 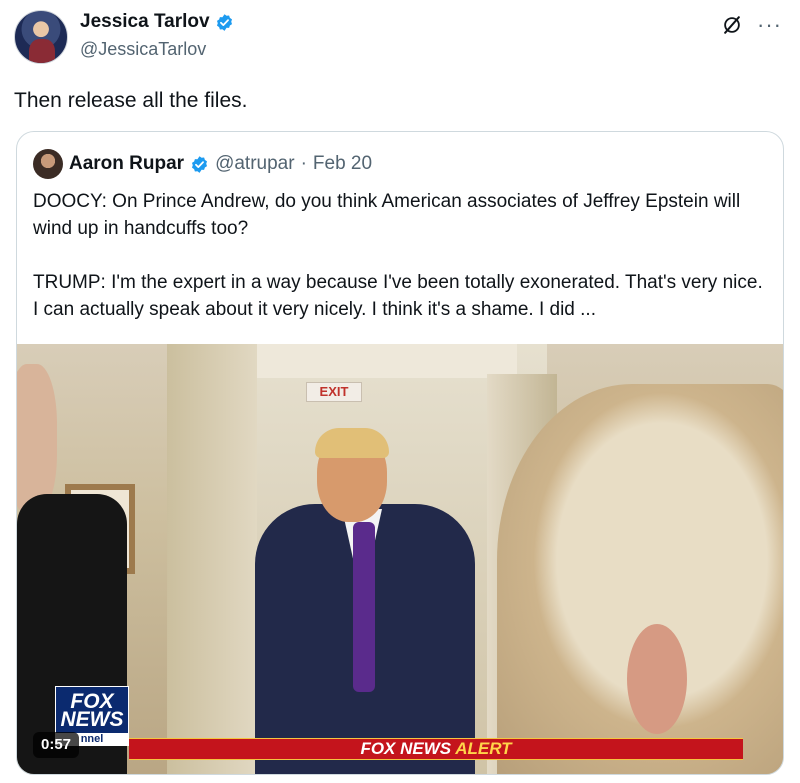 What do you see at coordinates (56, 745) in the screenshot?
I see `video-duration-badge: 0:57` at bounding box center [56, 745].